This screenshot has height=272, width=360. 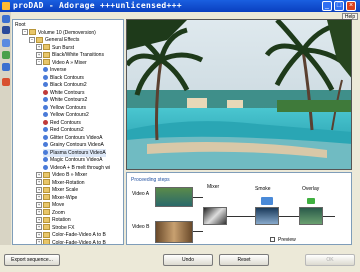 What do you see at coordinates (62, 40) in the screenshot?
I see `tree-item-label: General Effects` at bounding box center [62, 40].